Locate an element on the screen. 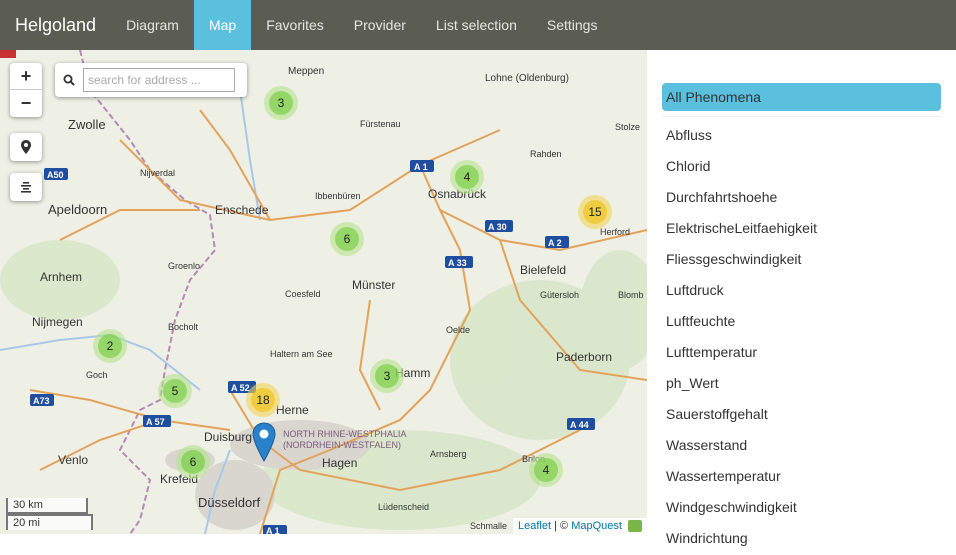 Image resolution: width=956 pixels, height=555 pixels. svg-text: Herford is located at coordinates (615, 232).